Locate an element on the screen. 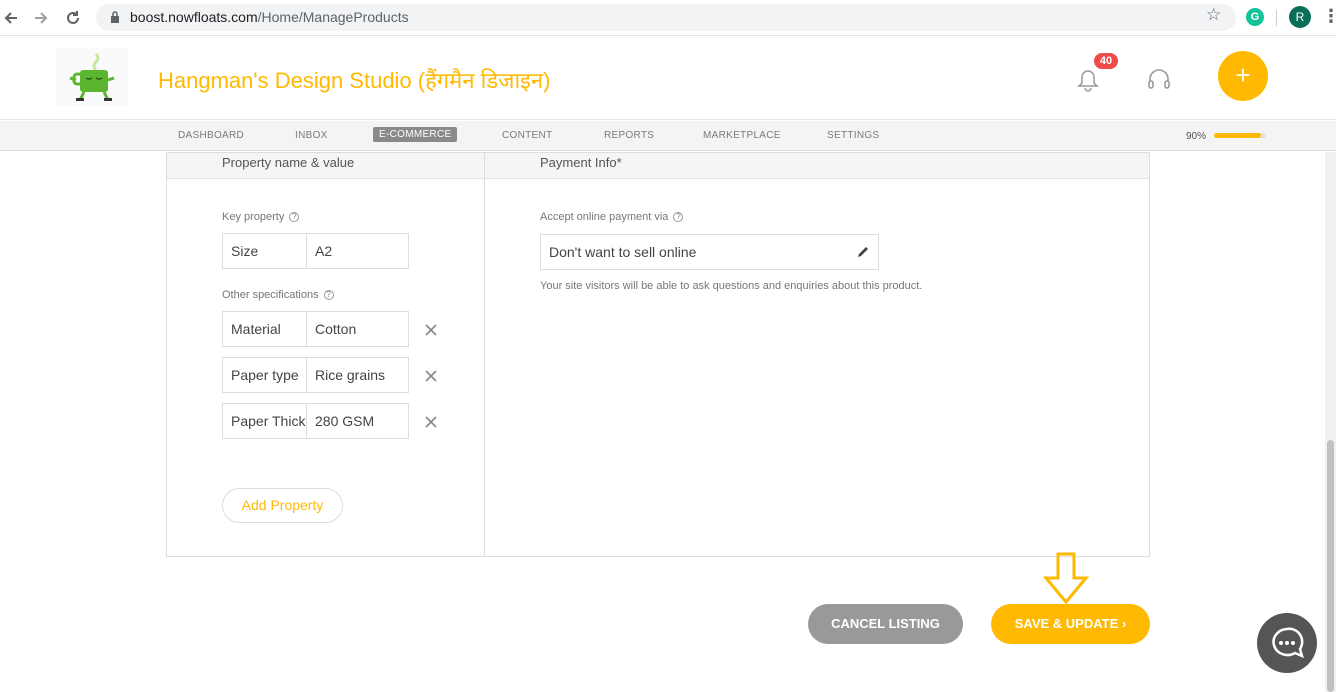 The height and width of the screenshot is (692, 1336). address-bar: boost.nowfloats.com/Home/ManageProducts is located at coordinates (666, 17).